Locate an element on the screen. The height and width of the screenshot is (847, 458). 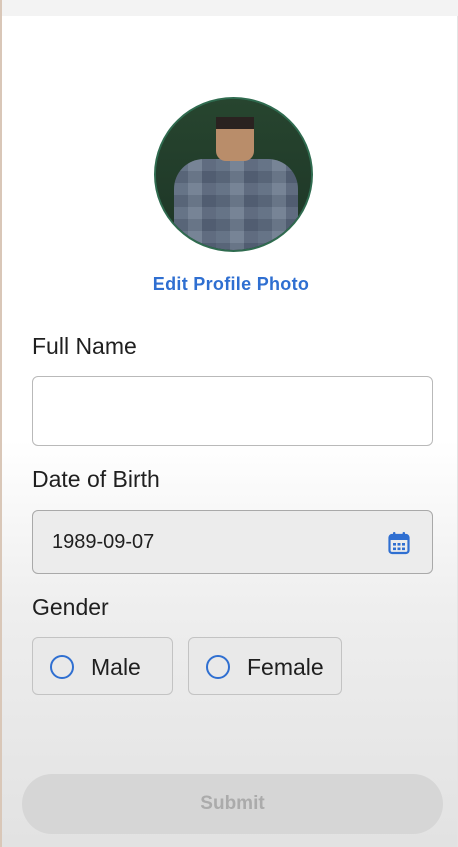
gender-option-female-label: Female is located at coordinates (285, 667).